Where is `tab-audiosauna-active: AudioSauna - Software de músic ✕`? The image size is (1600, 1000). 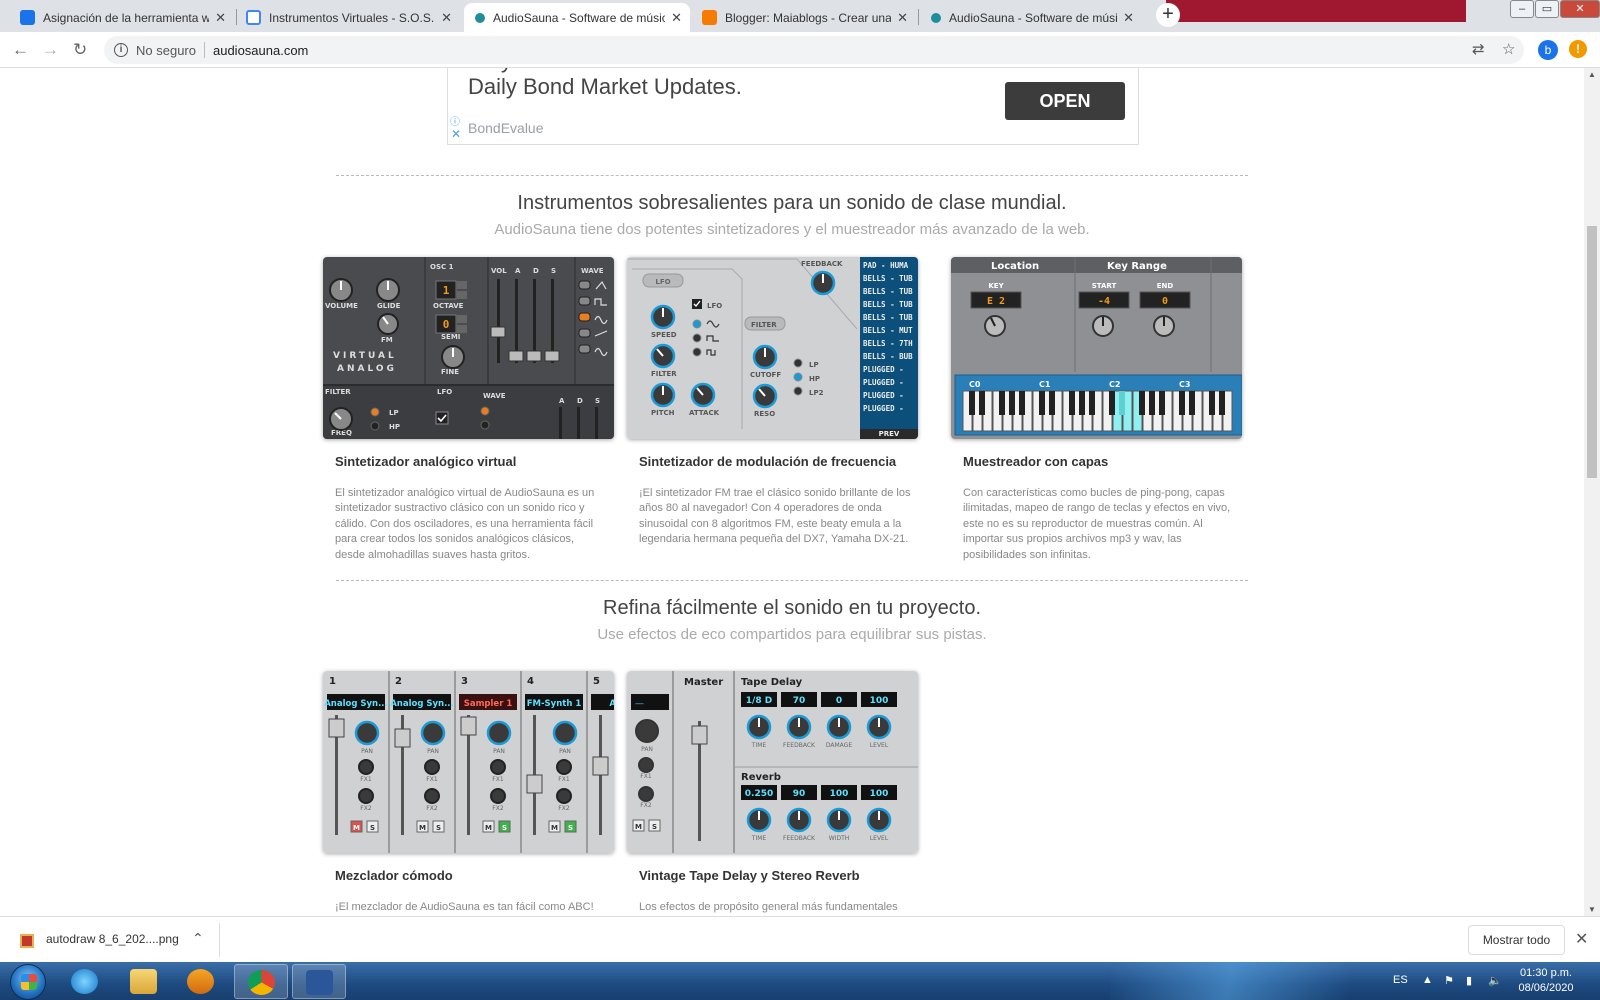 tab-audiosauna-active: AudioSauna - Software de músic ✕ is located at coordinates (577, 17).